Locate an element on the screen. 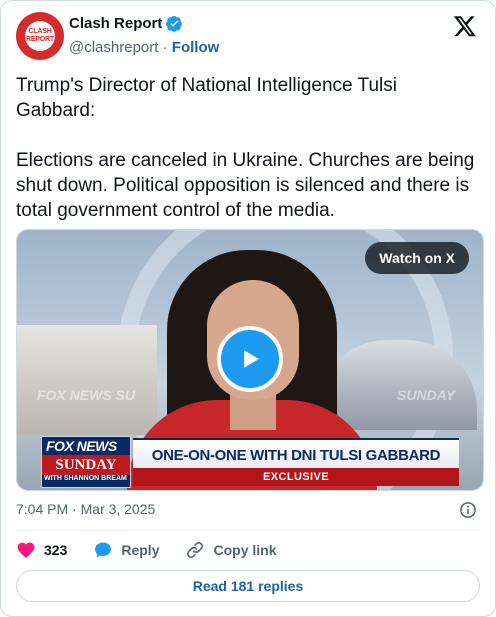  reply-button: Reply is located at coordinates (126, 550).